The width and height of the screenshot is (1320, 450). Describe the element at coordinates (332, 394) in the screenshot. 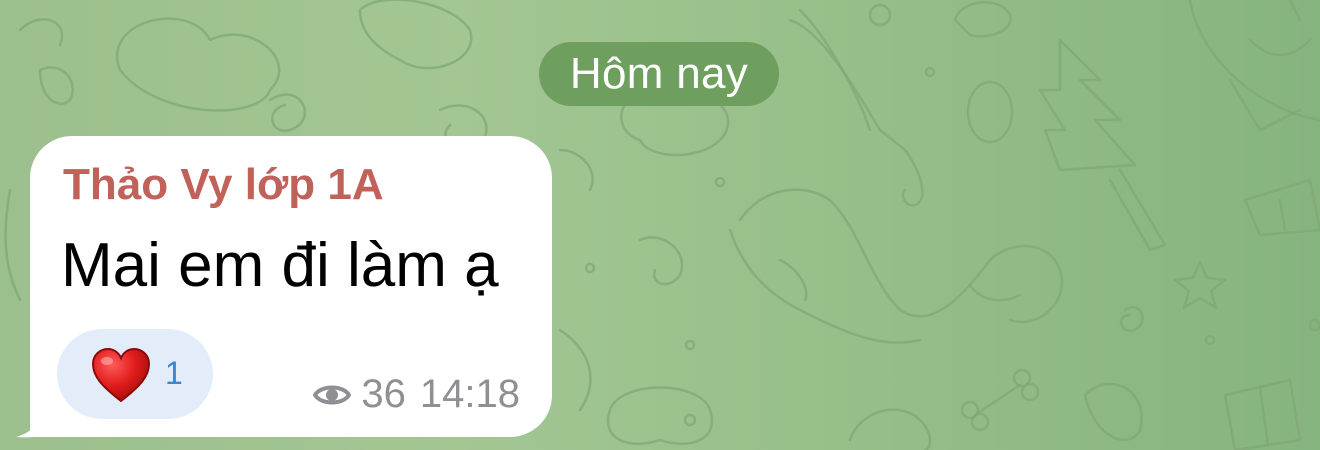

I see `eye-icon` at that location.